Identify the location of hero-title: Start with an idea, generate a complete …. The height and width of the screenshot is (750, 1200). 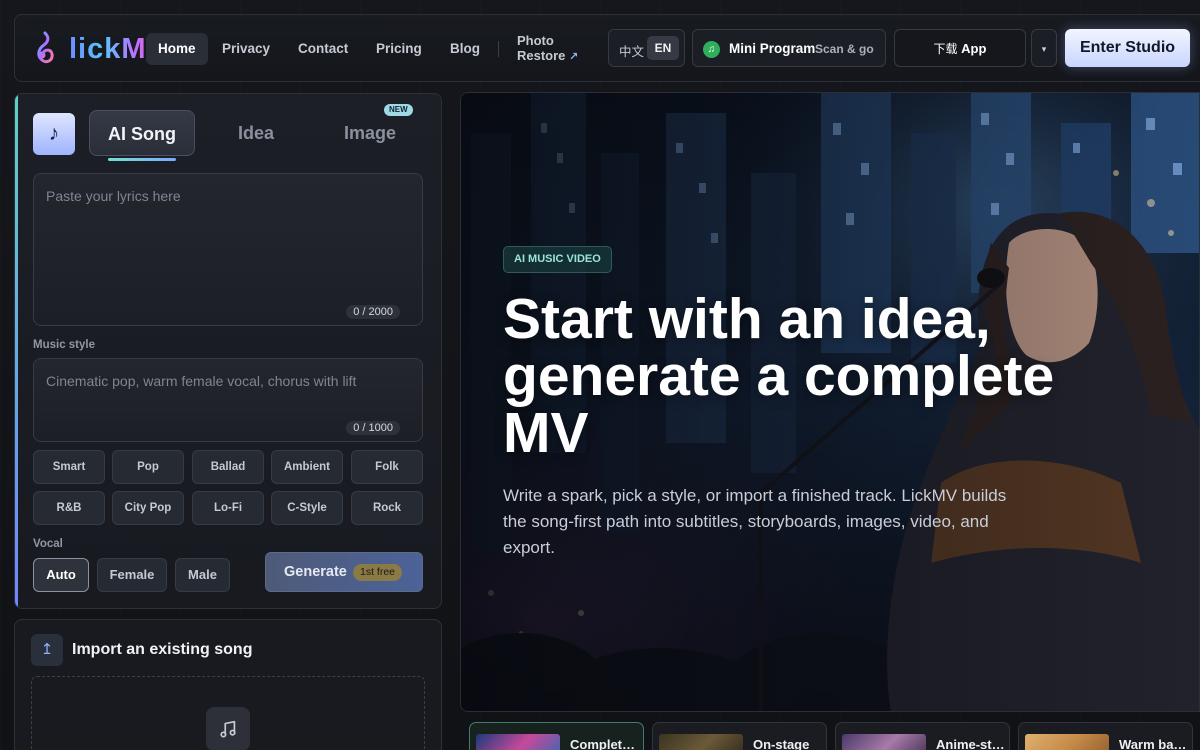
(779, 376).